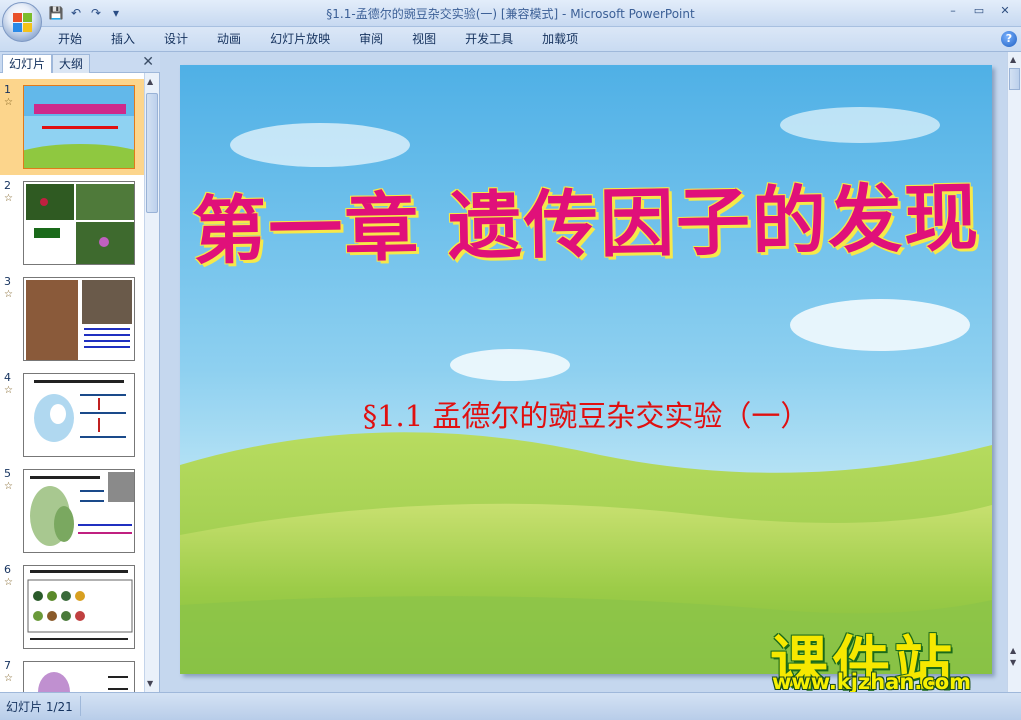  Describe the element at coordinates (39, 707) in the screenshot. I see `slide-count: 幻灯片 1/21` at that location.